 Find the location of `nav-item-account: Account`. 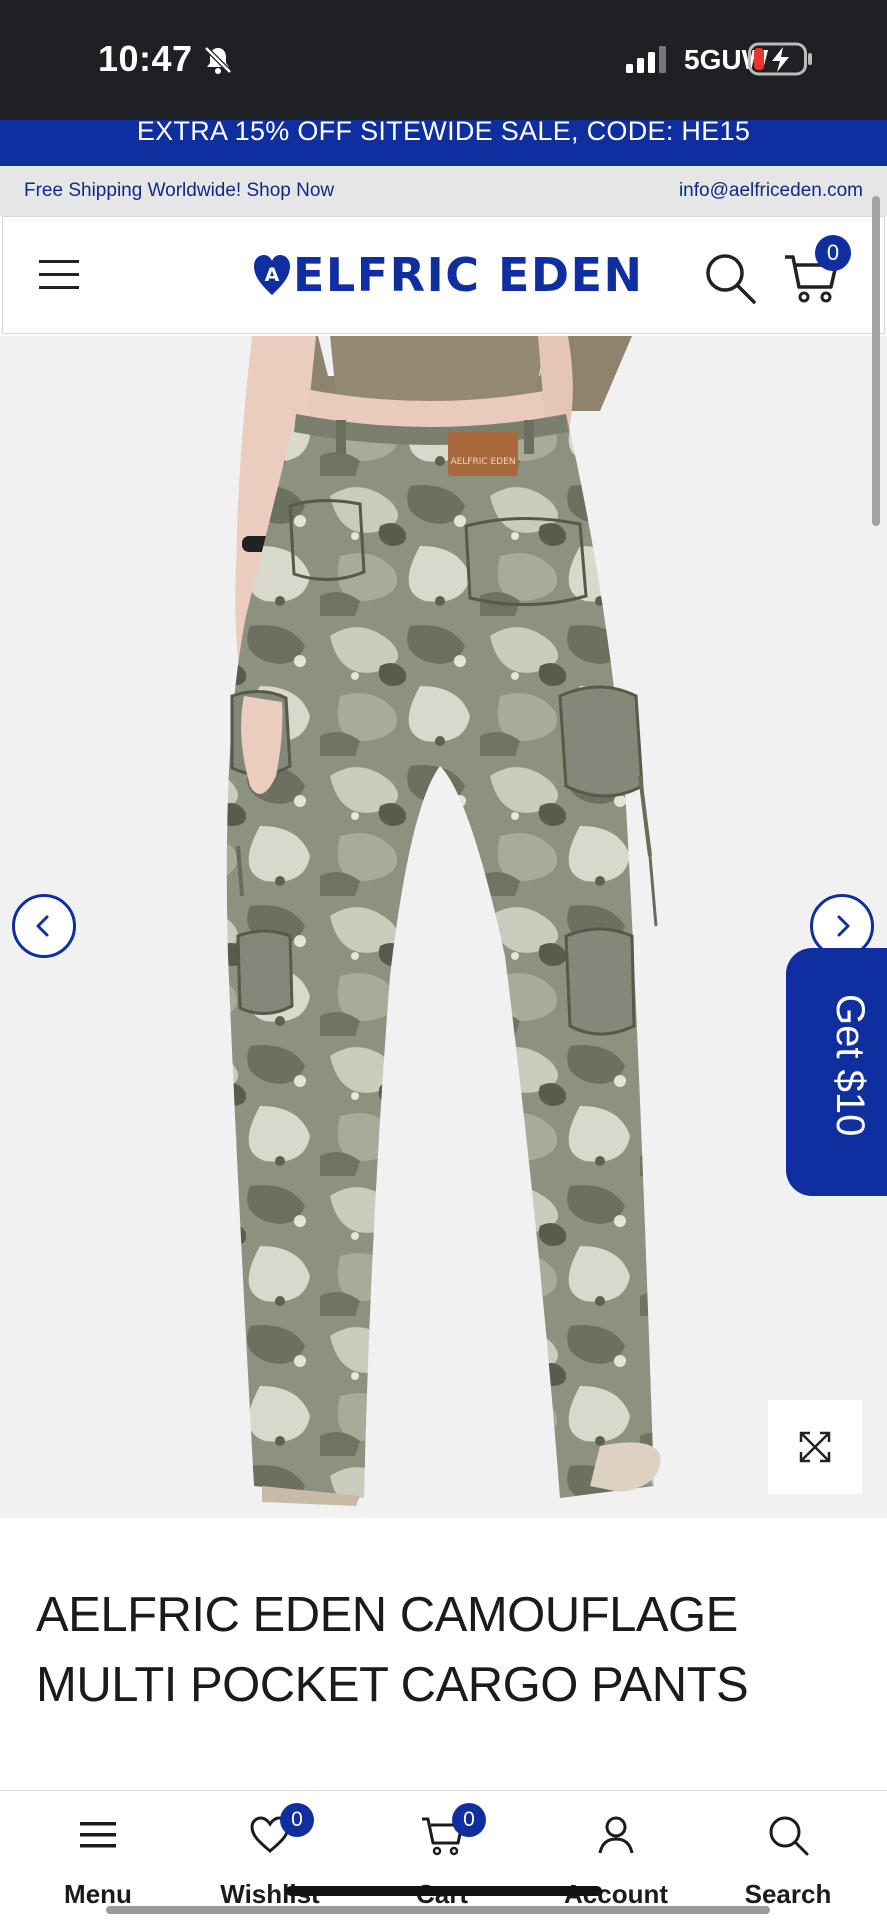

nav-item-account: Account is located at coordinates (616, 1855).